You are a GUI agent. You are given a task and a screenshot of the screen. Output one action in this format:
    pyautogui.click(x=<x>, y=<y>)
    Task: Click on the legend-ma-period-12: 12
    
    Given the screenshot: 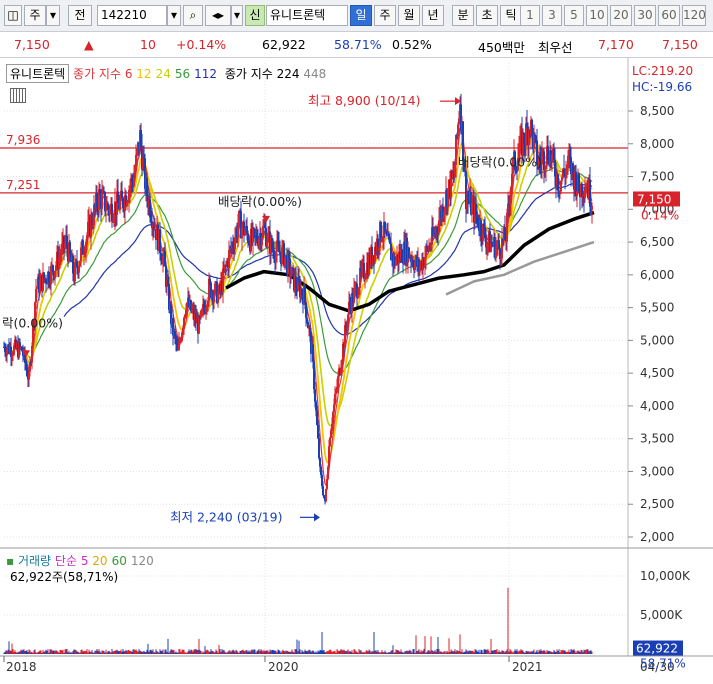 What is the action you would take?
    pyautogui.click(x=144, y=74)
    